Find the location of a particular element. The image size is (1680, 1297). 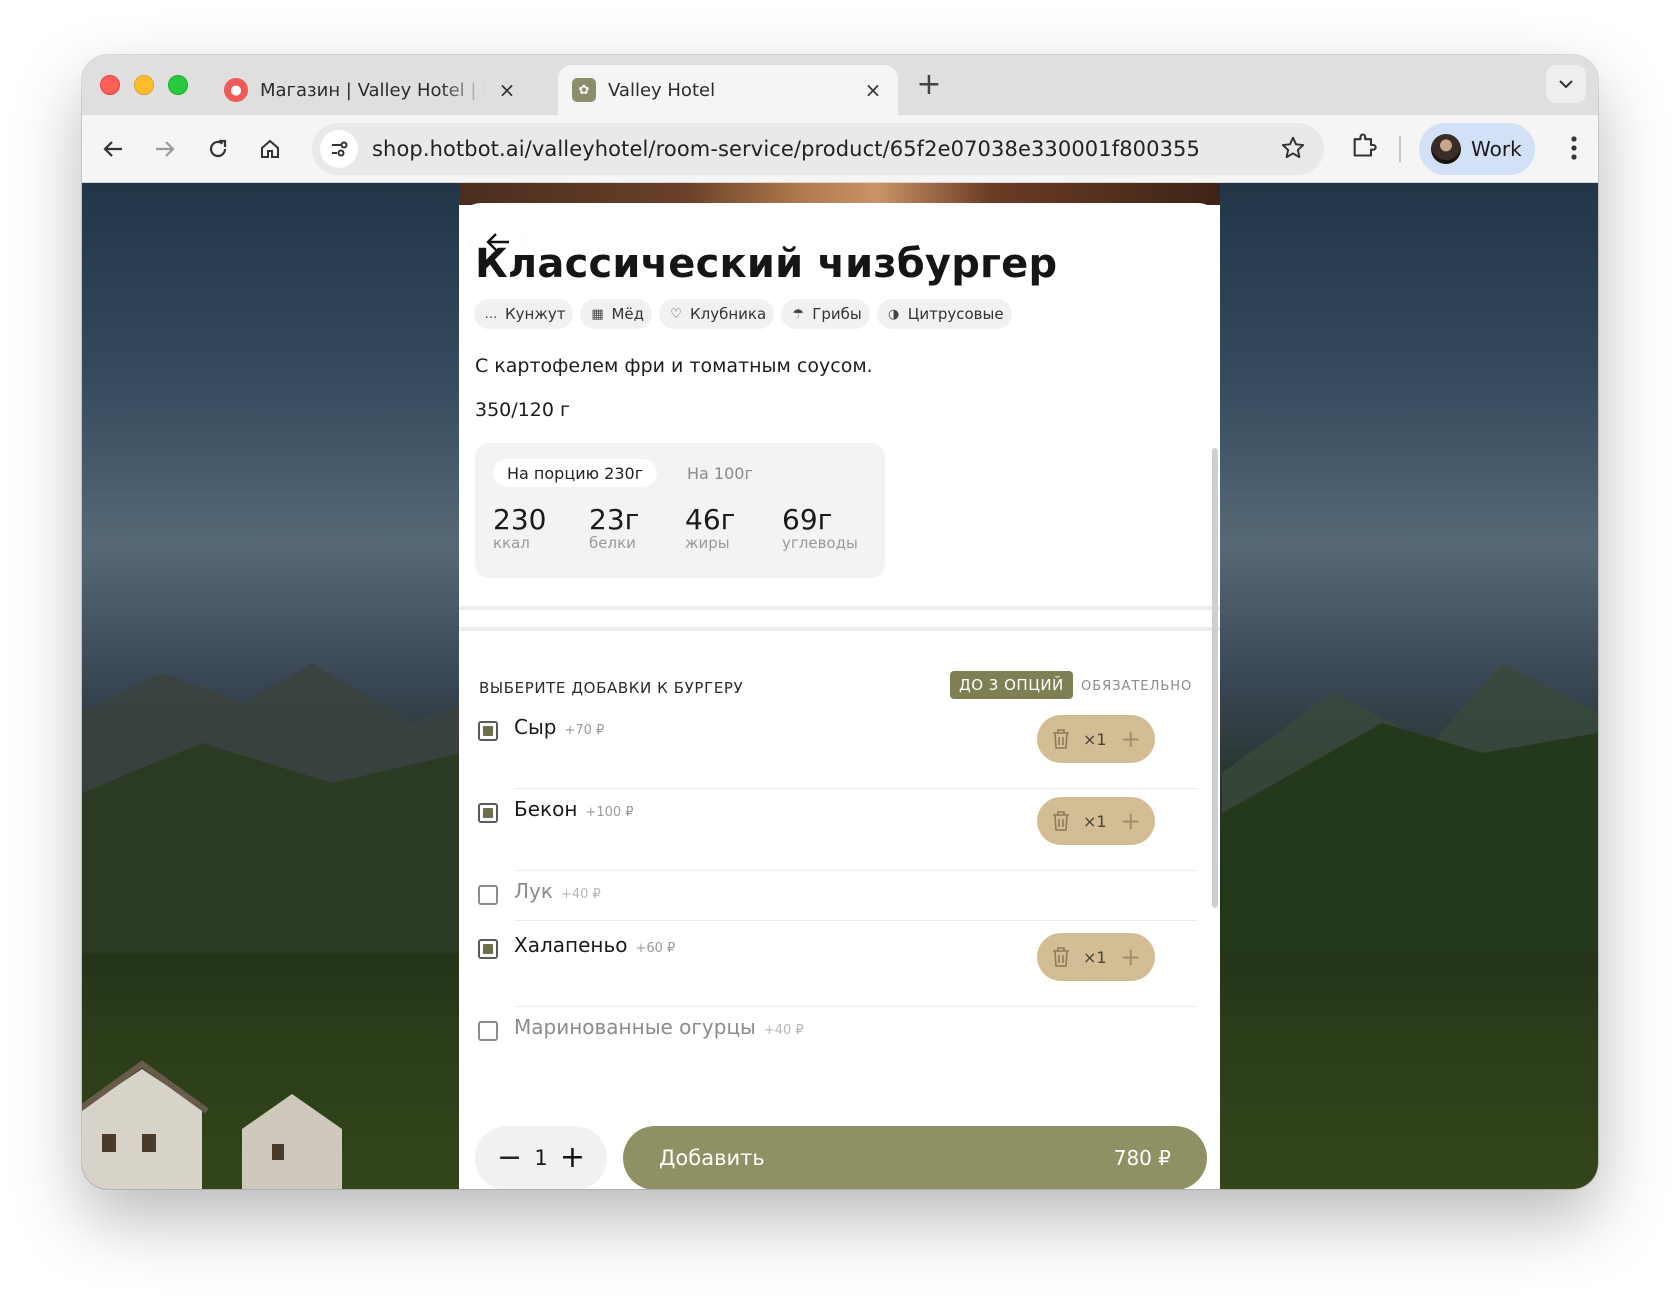

addon-price: +70 ₽ is located at coordinates (584, 730).